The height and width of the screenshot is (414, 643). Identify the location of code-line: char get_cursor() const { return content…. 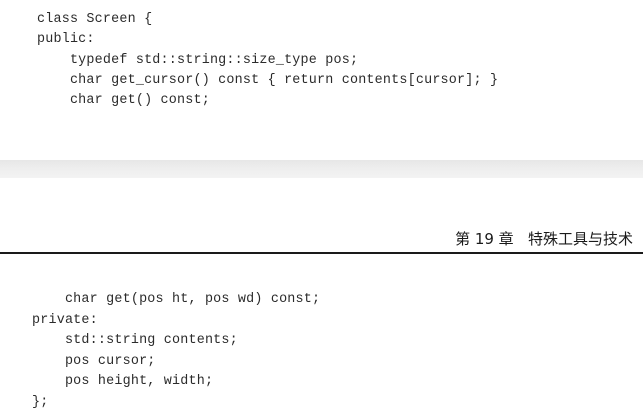
(268, 80).